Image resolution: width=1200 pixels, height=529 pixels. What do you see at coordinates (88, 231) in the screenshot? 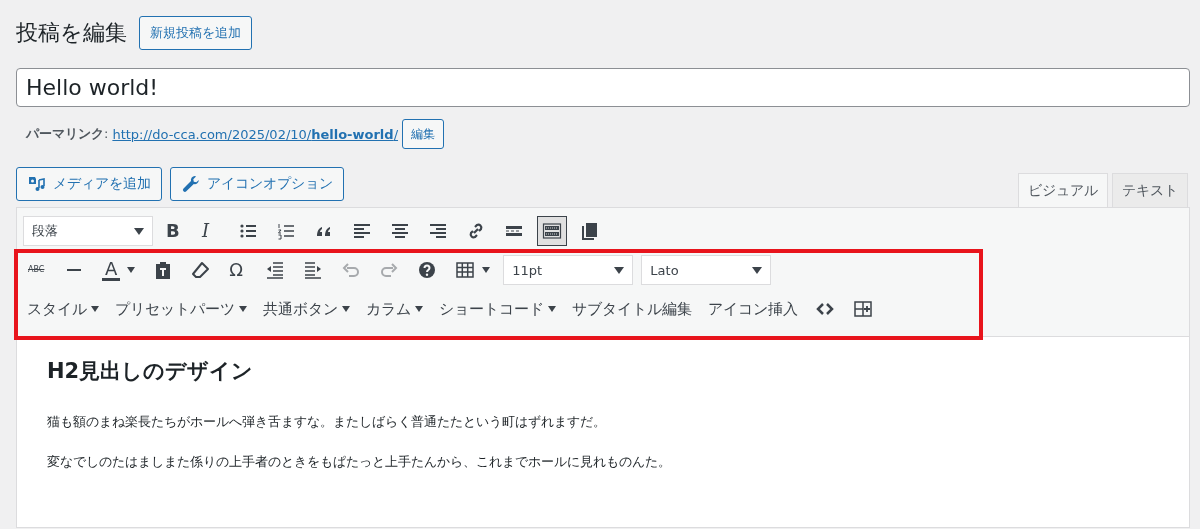
I see `dropdown-select: 段落` at bounding box center [88, 231].